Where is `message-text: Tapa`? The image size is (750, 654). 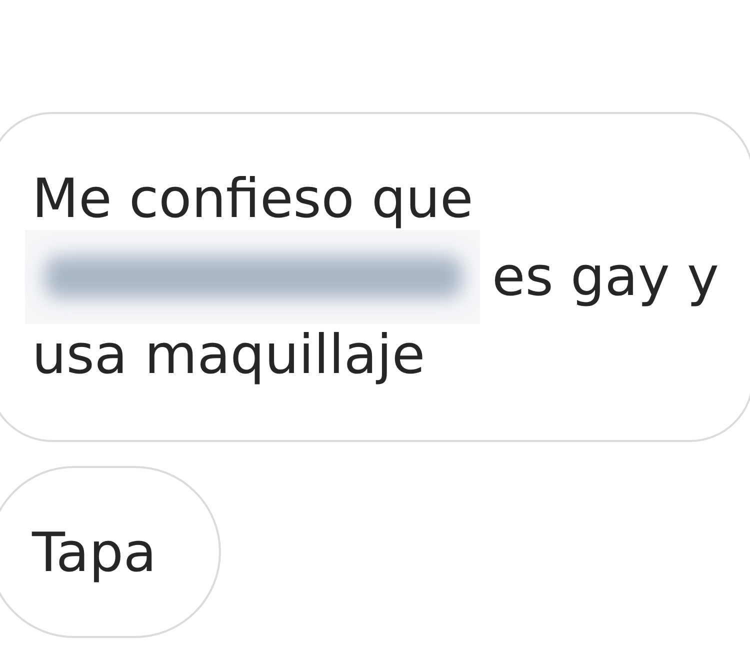
message-text: Tapa is located at coordinates (94, 553).